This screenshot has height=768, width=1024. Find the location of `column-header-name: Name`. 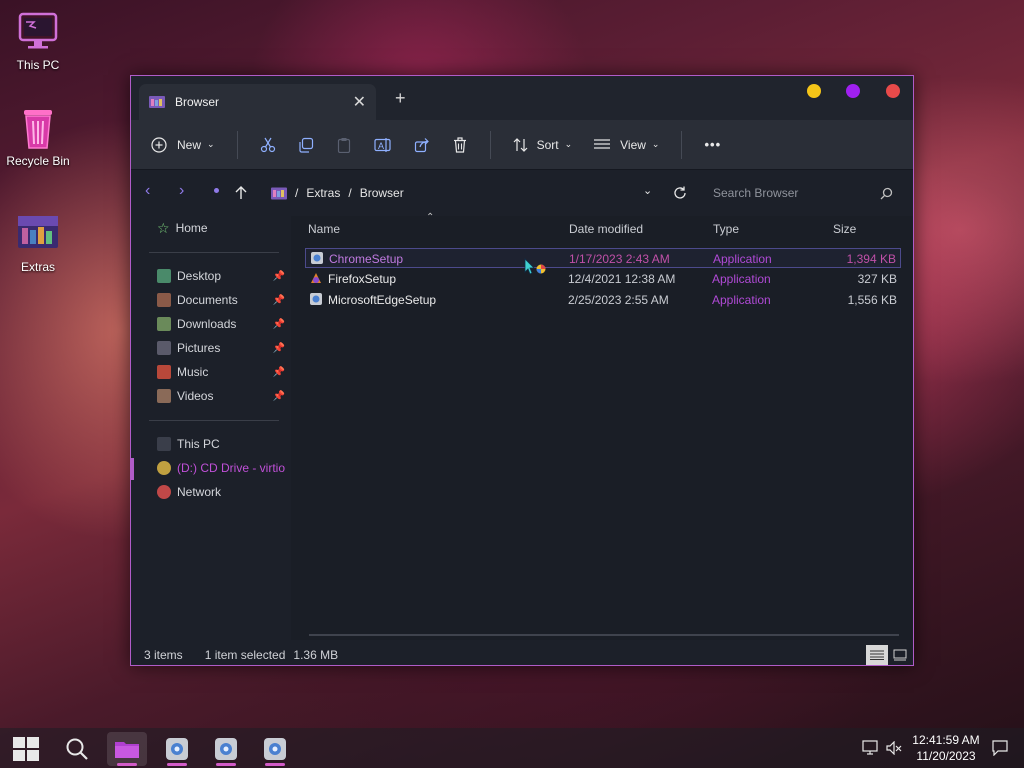

column-header-name: Name is located at coordinates (324, 229).